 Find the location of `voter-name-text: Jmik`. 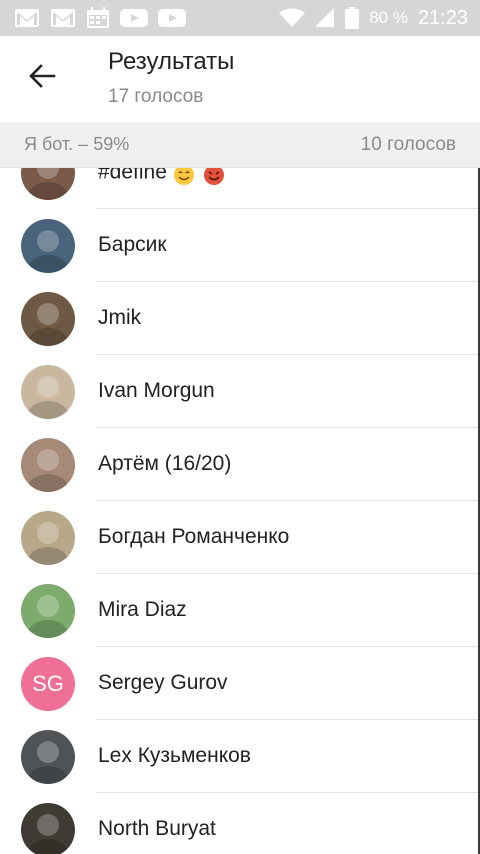

voter-name-text: Jmik is located at coordinates (120, 317).